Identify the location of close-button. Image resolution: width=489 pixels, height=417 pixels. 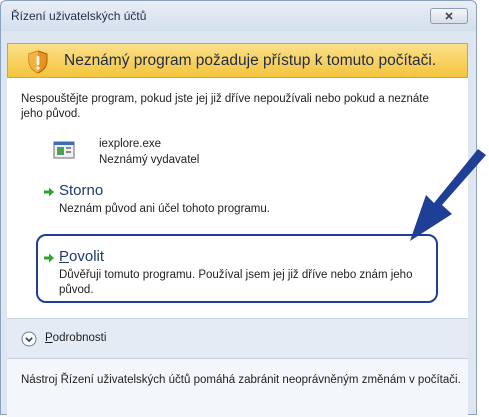
(449, 16).